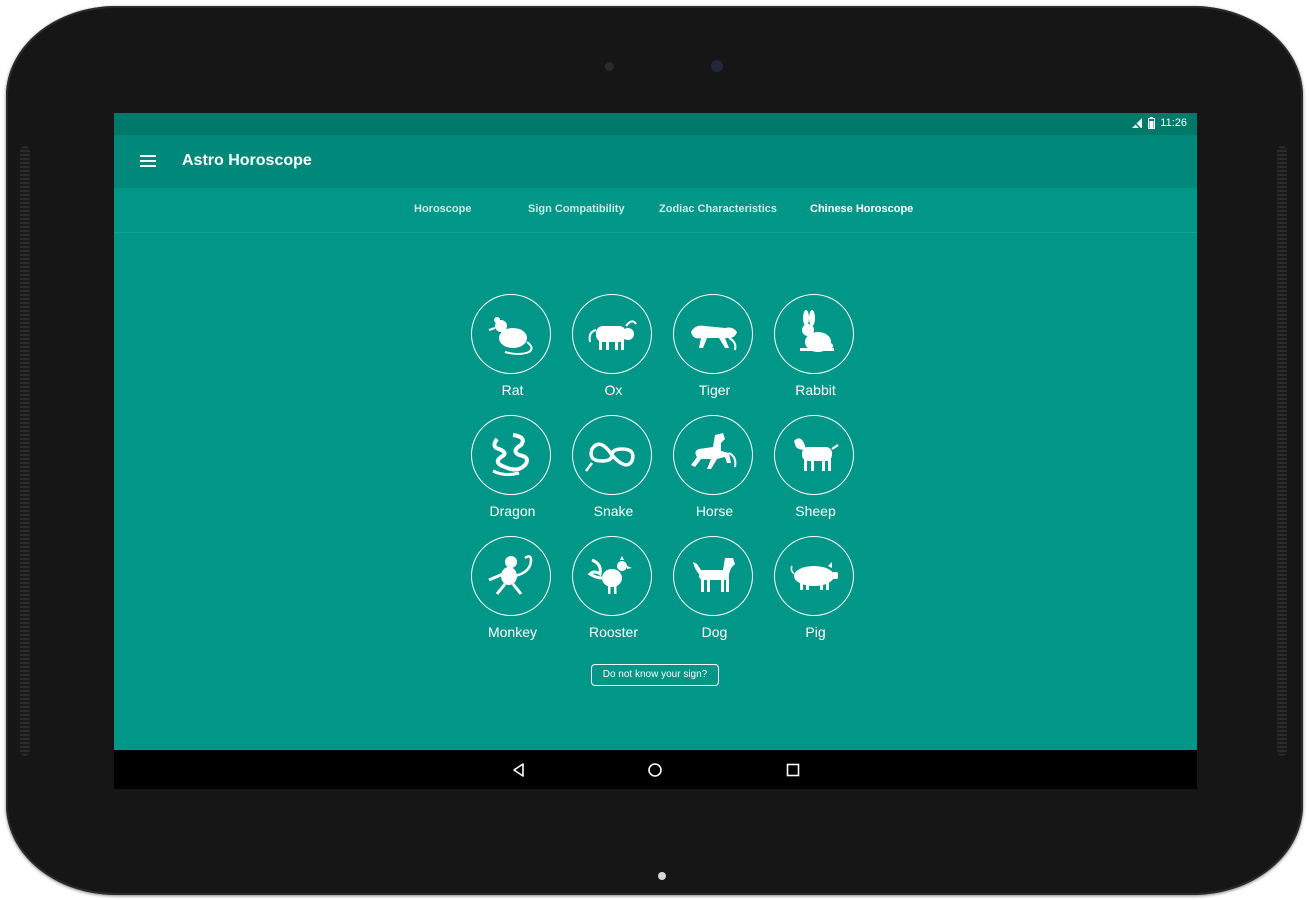 The width and height of the screenshot is (1309, 900). What do you see at coordinates (25, 451) in the screenshot?
I see `left-speaker-grille` at bounding box center [25, 451].